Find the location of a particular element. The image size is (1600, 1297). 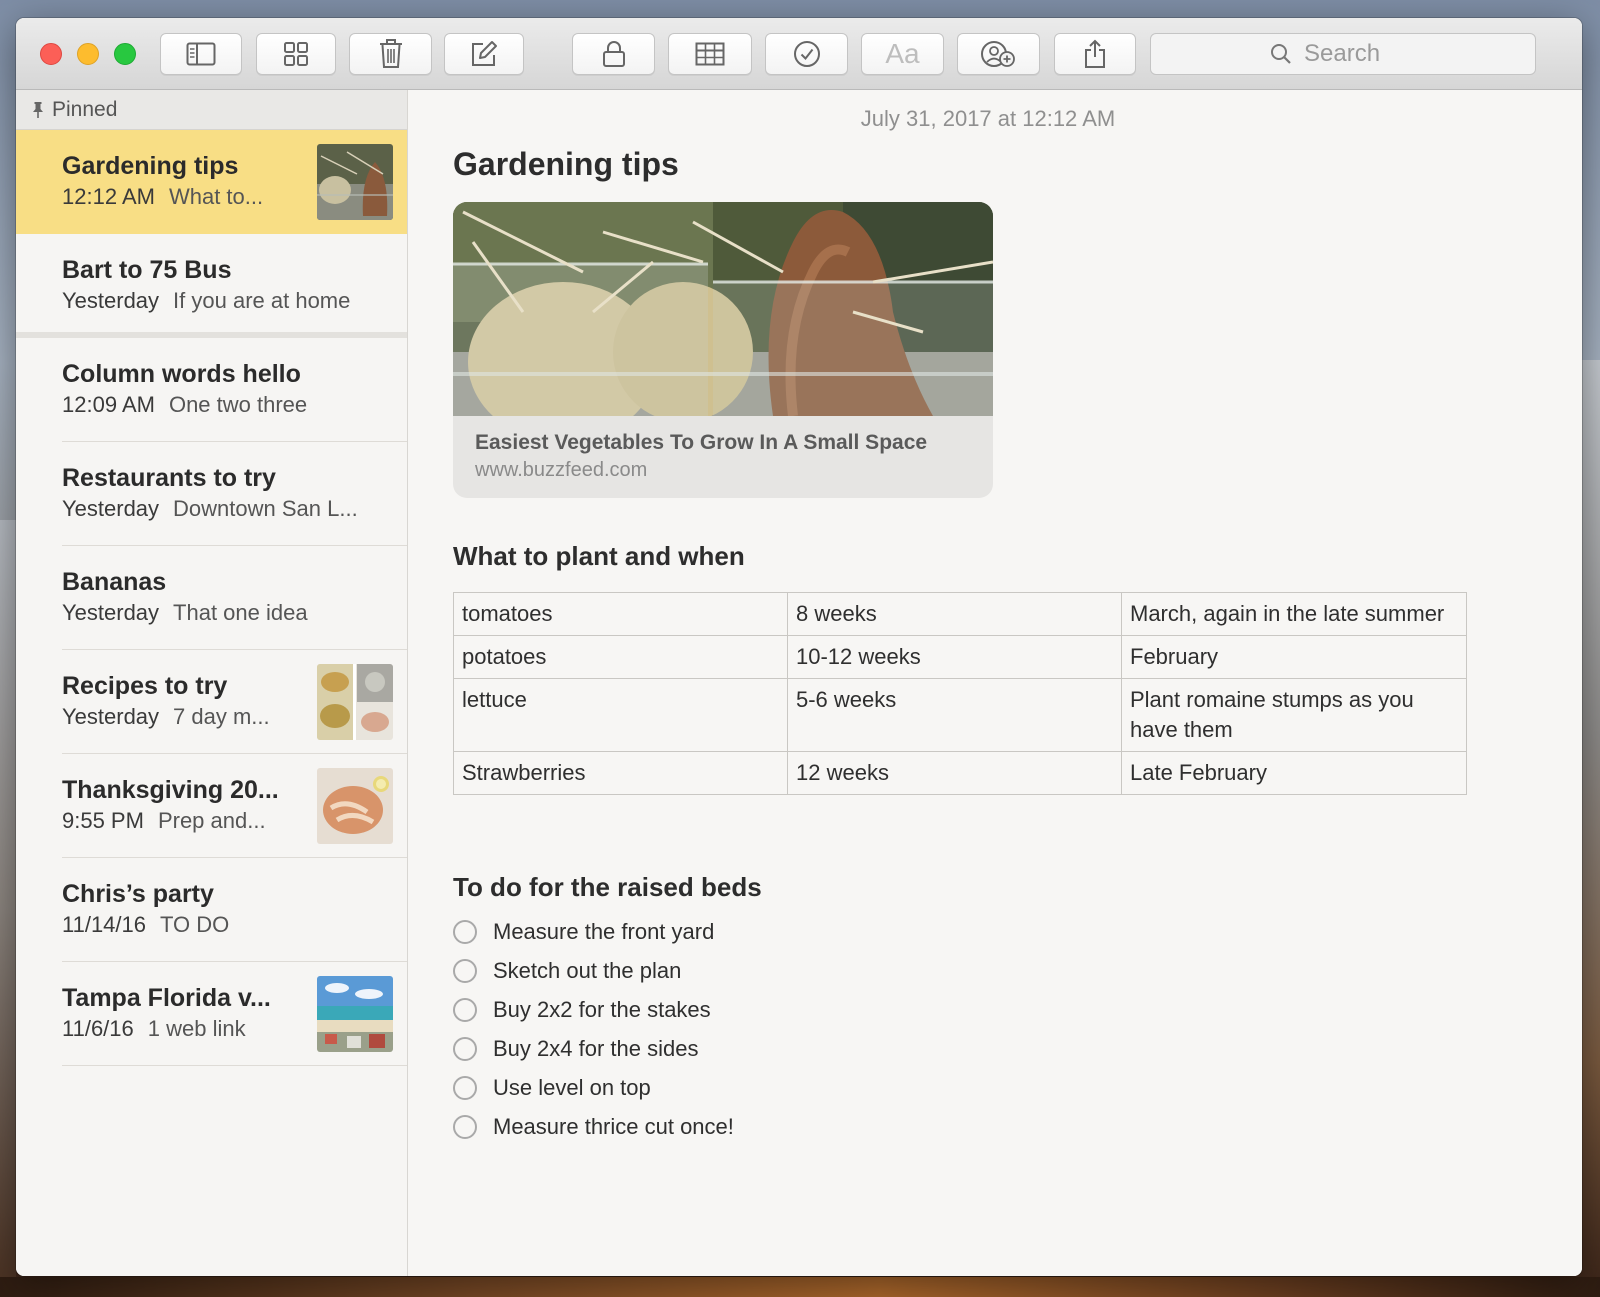

link-url: www.buzzfeed.com is located at coordinates (561, 470).